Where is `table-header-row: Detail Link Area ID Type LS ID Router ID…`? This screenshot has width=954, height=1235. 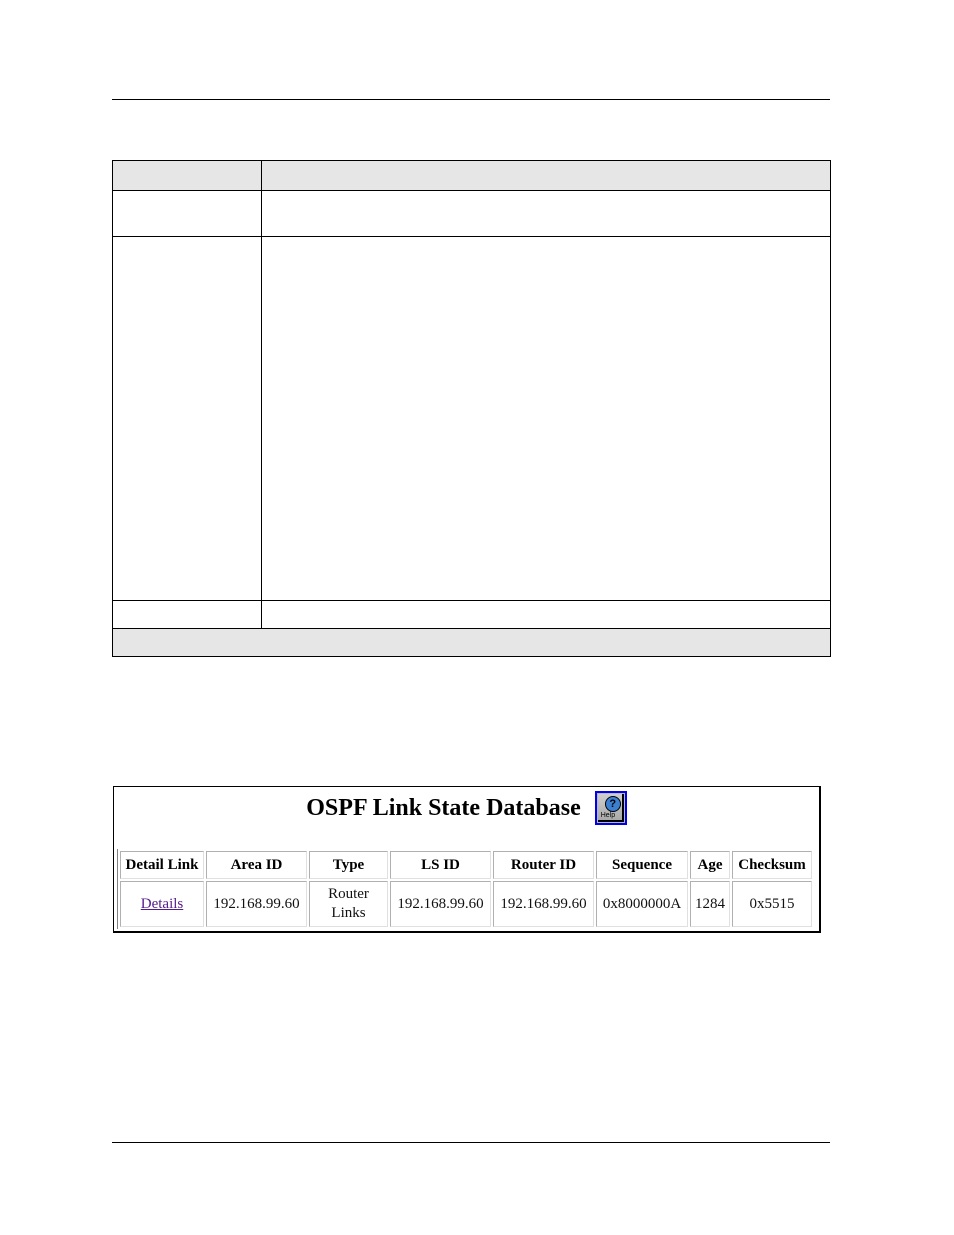 table-header-row: Detail Link Area ID Type LS ID Router ID… is located at coordinates (466, 865).